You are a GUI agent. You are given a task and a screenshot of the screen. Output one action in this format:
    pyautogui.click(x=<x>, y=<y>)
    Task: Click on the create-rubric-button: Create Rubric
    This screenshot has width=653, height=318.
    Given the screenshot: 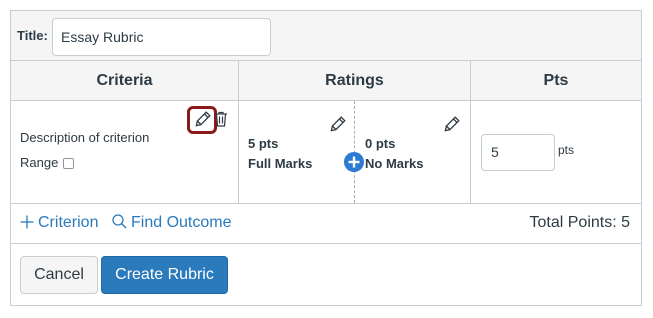 What is the action you would take?
    pyautogui.click(x=164, y=275)
    